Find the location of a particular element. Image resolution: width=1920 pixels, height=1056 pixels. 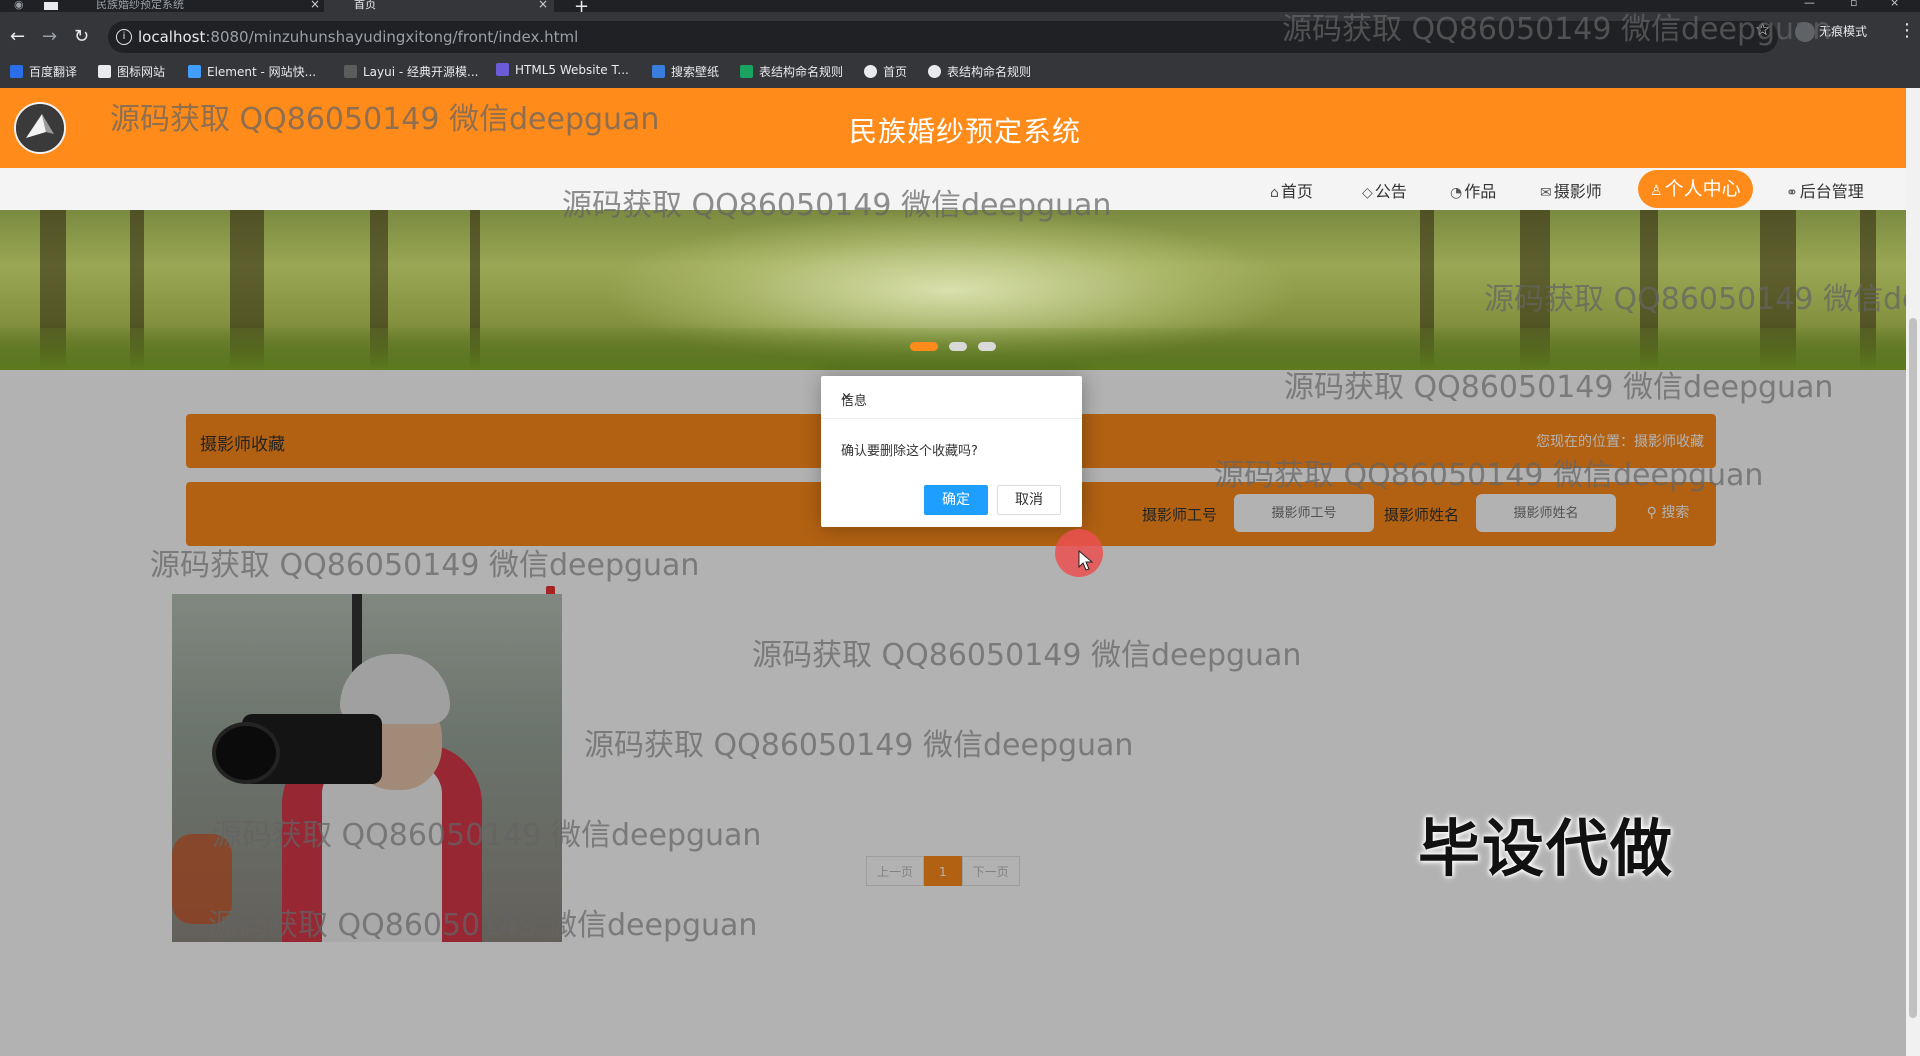

back-icon: ← is located at coordinates (17, 36).